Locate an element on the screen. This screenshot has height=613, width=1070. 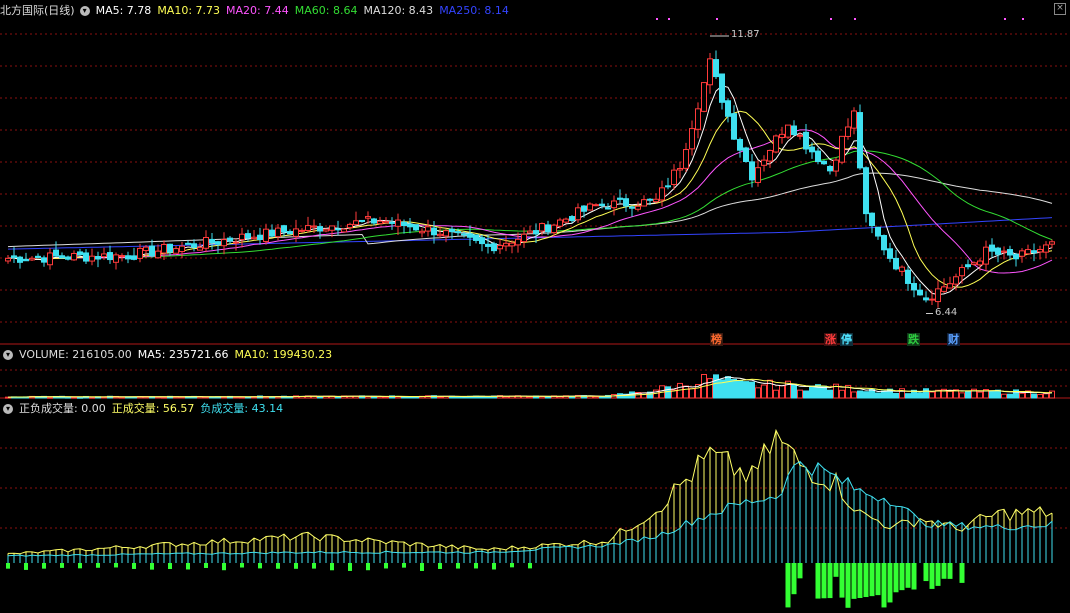
flag-finance: 财 is located at coordinates (953, 339).